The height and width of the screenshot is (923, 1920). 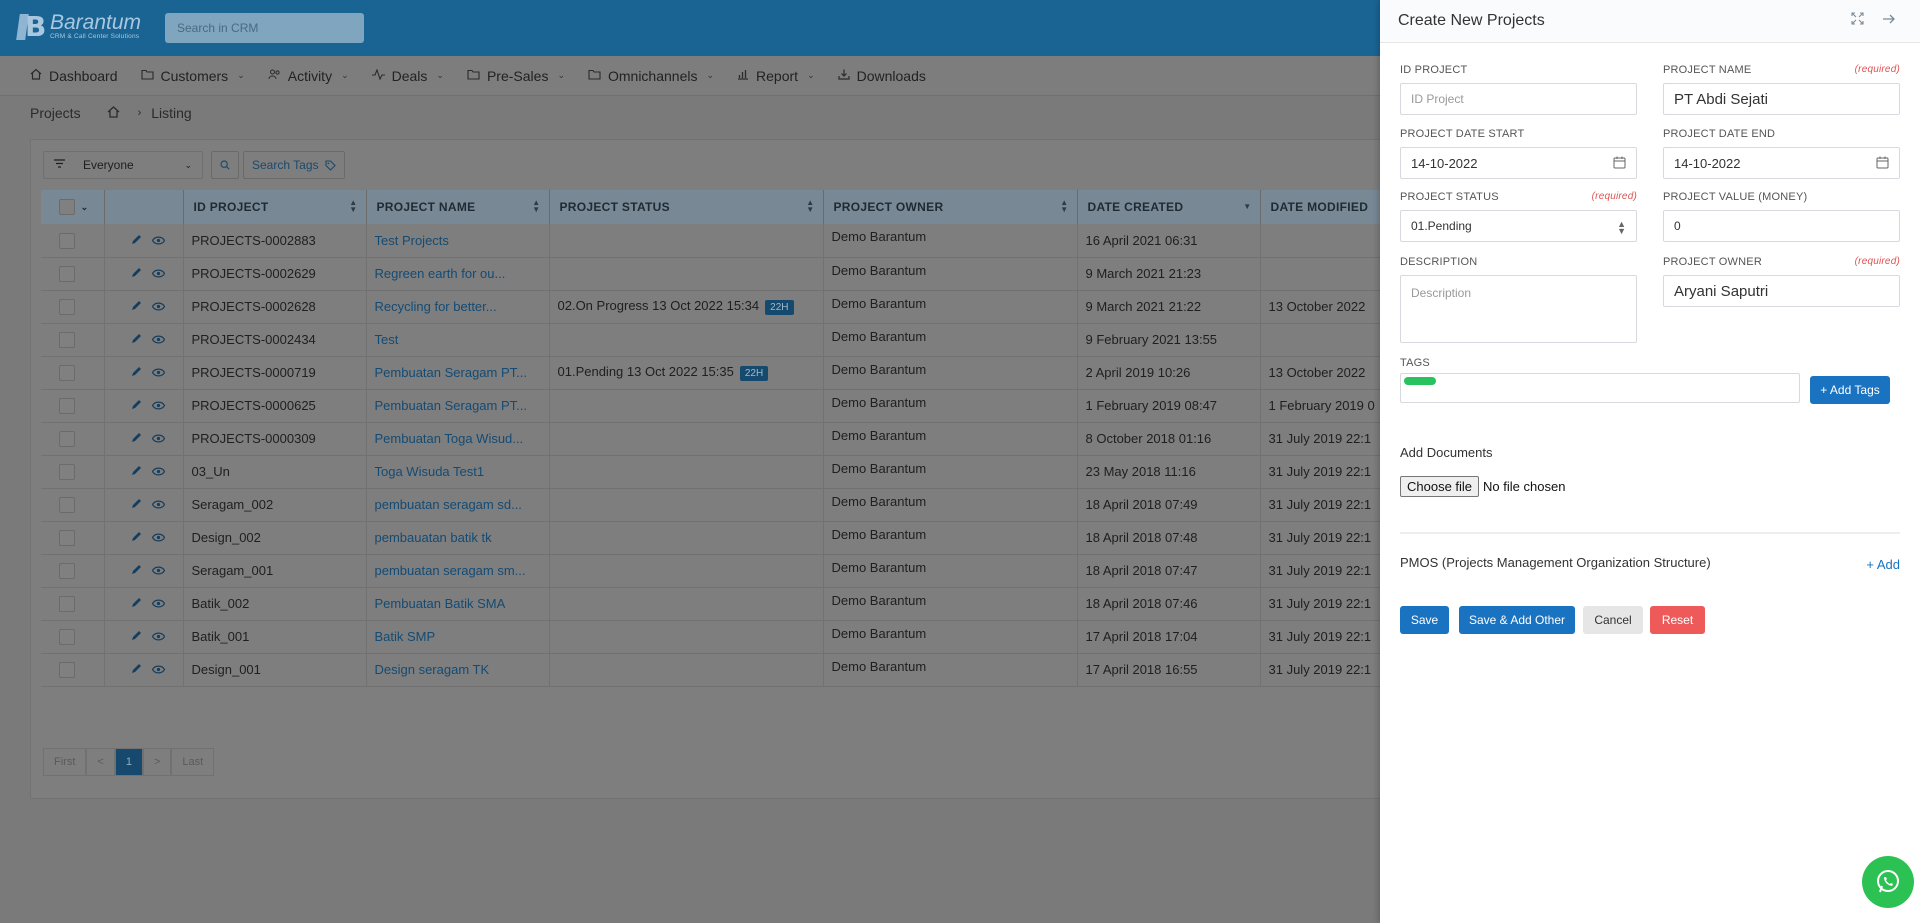 What do you see at coordinates (686, 207) in the screenshot?
I see `col-project-status: PROJECT STATUS ▲ ▼` at bounding box center [686, 207].